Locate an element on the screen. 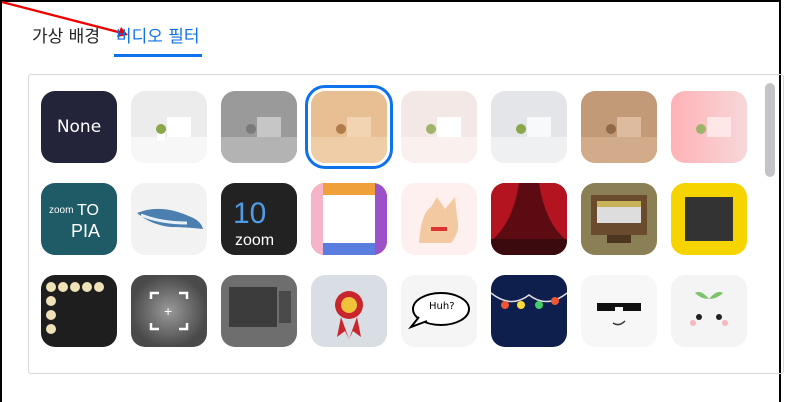 Image resolution: width=787 pixels, height=402 pixels. scrollbar-thumb is located at coordinates (770, 130).